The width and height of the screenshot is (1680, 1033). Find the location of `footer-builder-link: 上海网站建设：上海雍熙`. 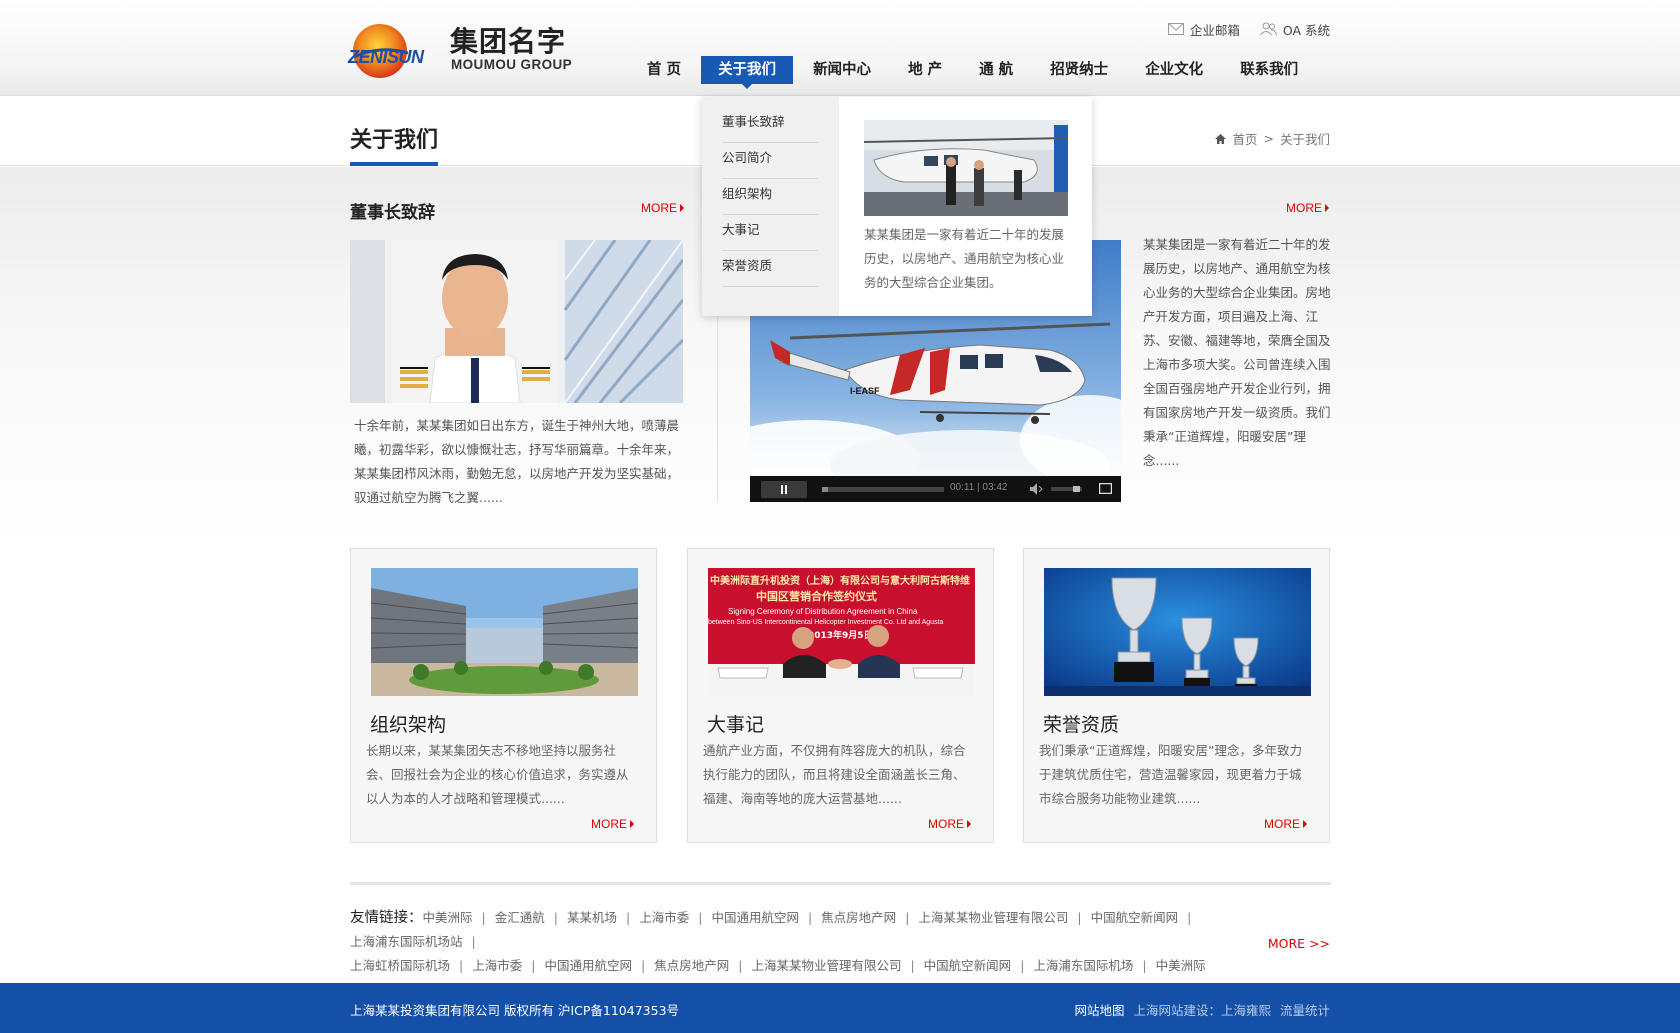

footer-builder-link: 上海网站建设：上海雍熙 is located at coordinates (1202, 1009).